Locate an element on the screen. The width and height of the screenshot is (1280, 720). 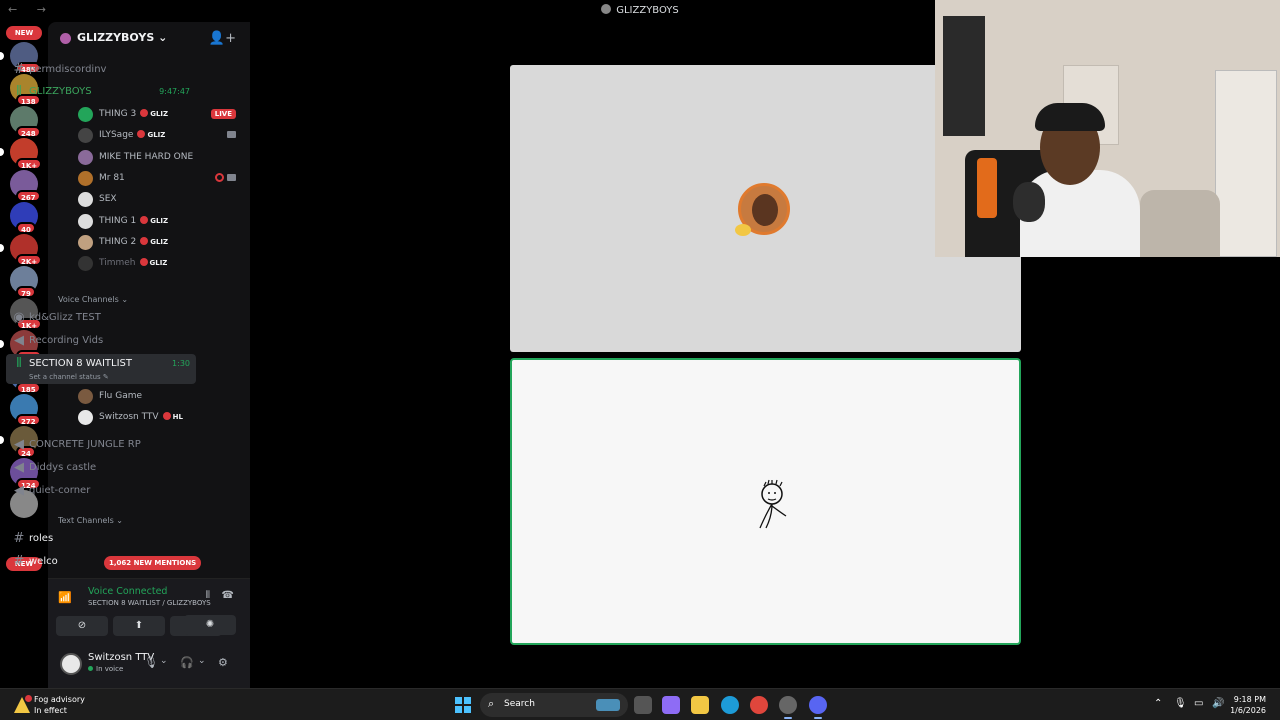
discord-app-icon is located at coordinates (818, 707).